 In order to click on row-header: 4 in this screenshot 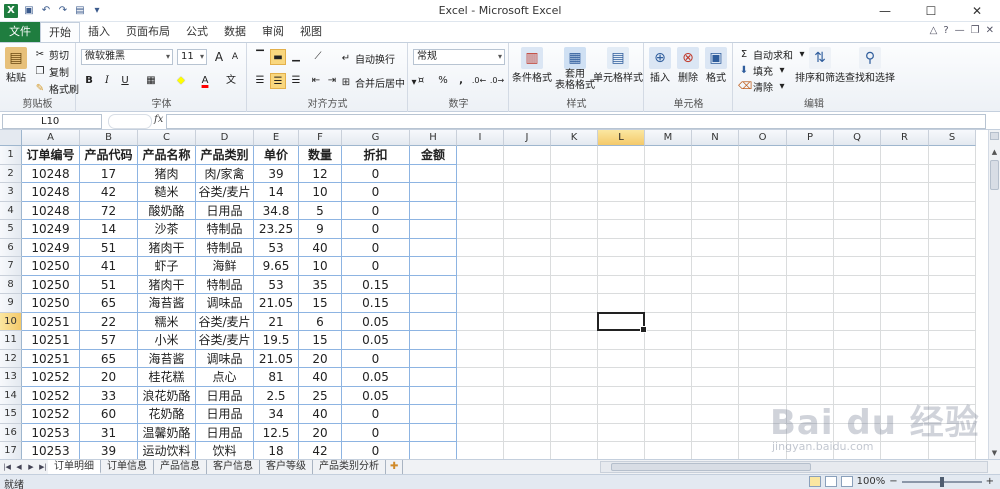, I will do `click(11, 210)`.